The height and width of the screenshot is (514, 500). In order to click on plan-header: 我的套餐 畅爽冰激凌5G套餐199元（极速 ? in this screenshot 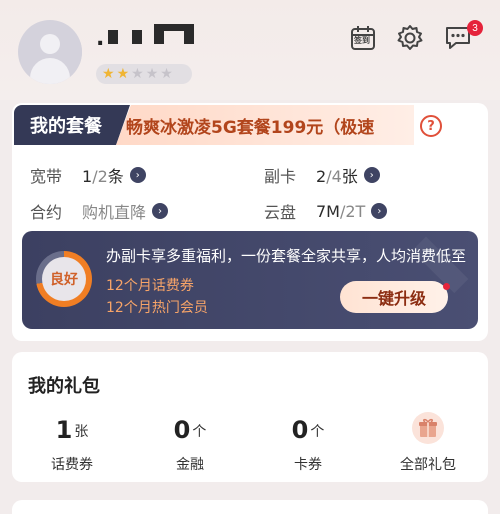, I will do `click(228, 125)`.